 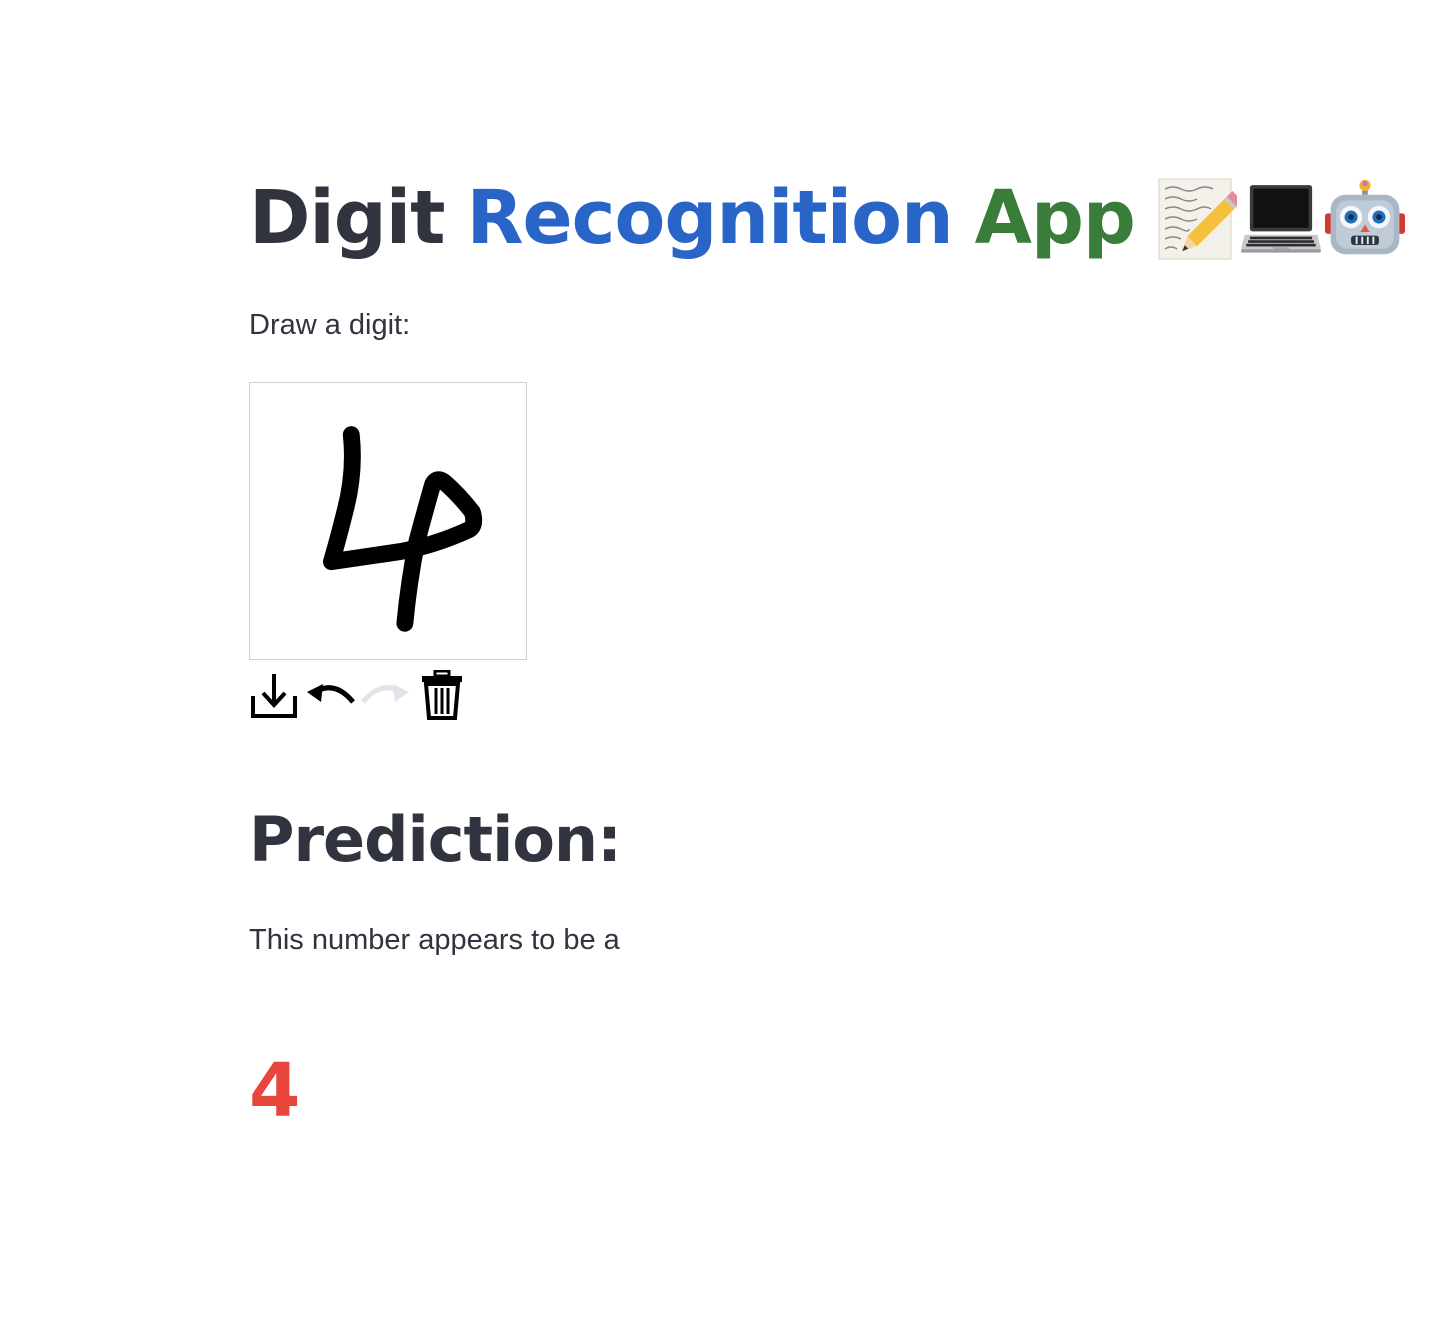 What do you see at coordinates (1055, 218) in the screenshot?
I see `title-word-app: App` at bounding box center [1055, 218].